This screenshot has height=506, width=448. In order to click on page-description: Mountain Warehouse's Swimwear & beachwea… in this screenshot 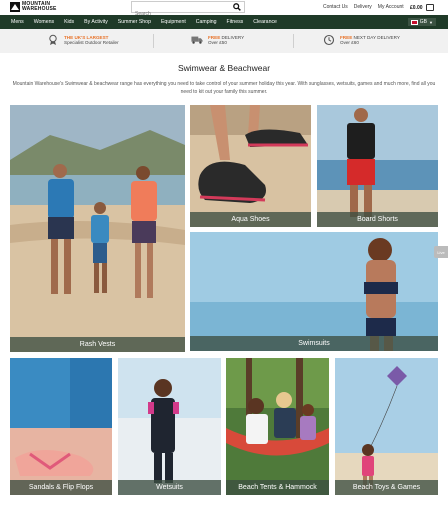, I will do `click(224, 88)`.